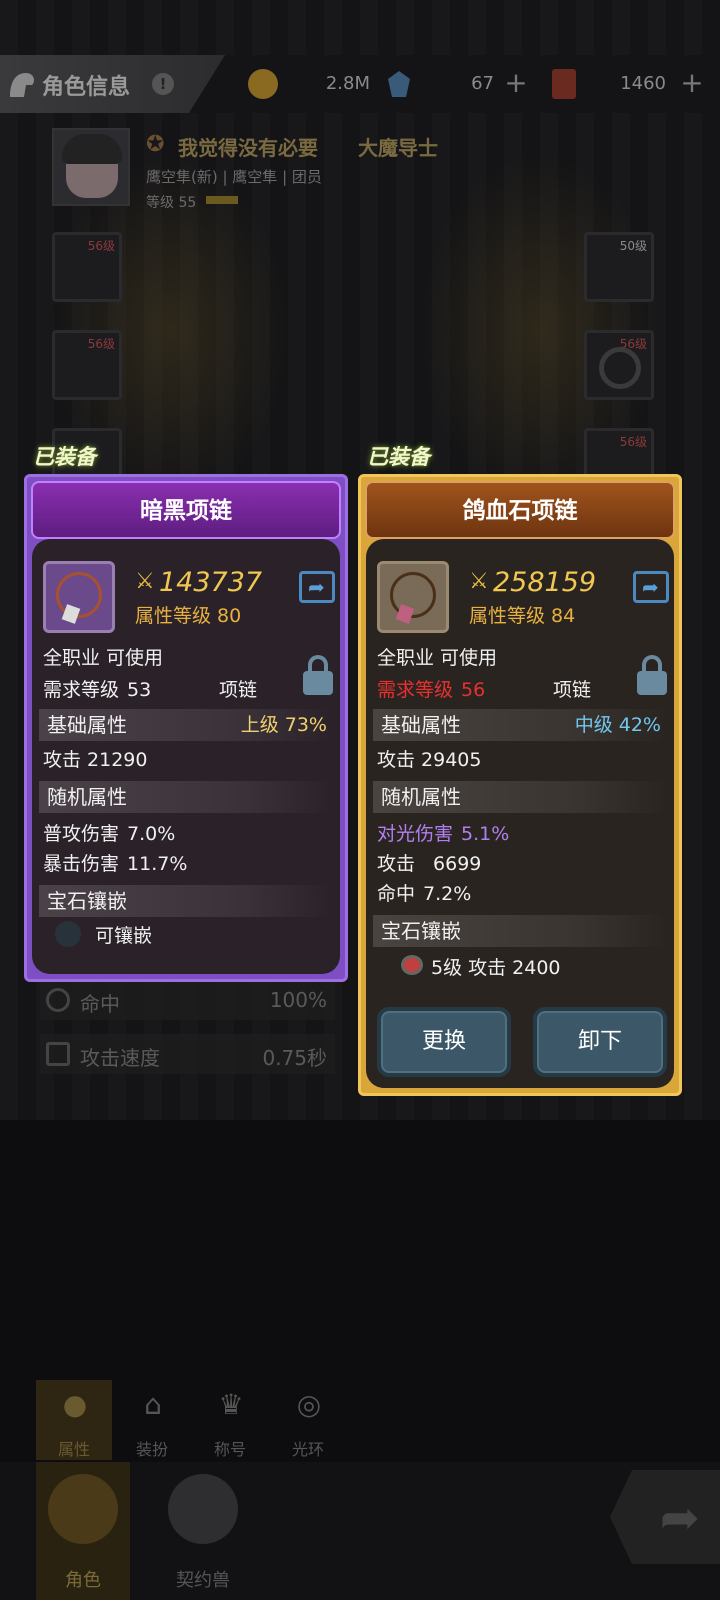 The width and height of the screenshot is (720, 1600). What do you see at coordinates (572, 690) in the screenshot?
I see `item-type: 项链` at bounding box center [572, 690].